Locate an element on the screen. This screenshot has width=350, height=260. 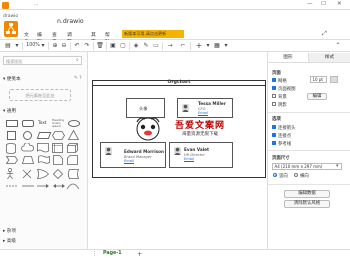
connection-points-label: 连接点 is located at coordinates (285, 136).